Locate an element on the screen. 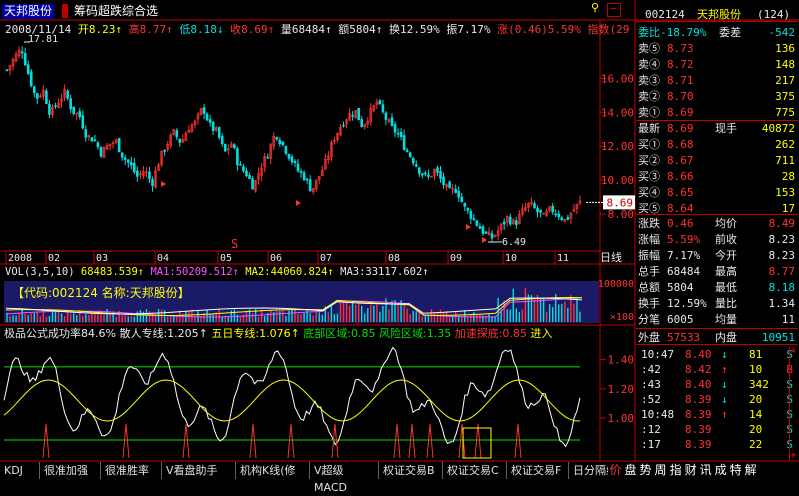 This screenshot has height=496, width=799. tab-0: KDJ is located at coordinates (20, 470).